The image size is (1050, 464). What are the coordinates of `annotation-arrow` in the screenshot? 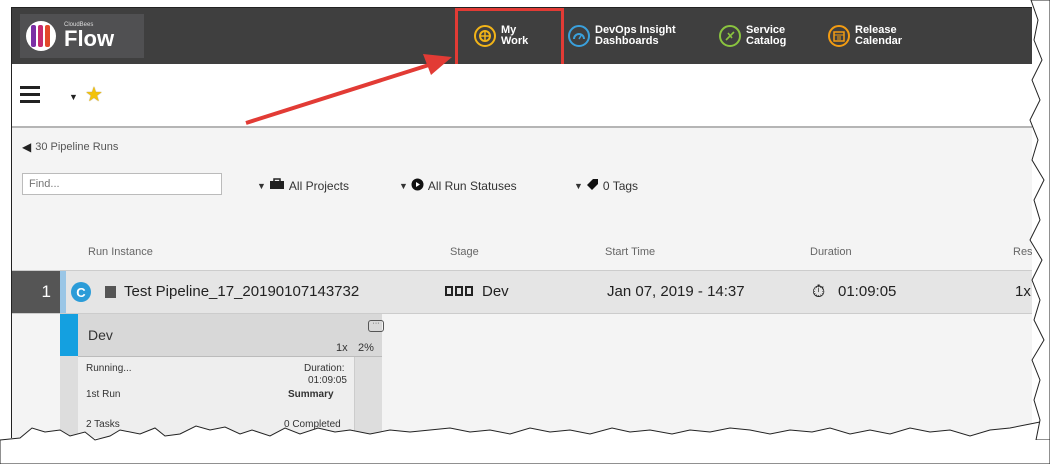 It's located at (348, 89).